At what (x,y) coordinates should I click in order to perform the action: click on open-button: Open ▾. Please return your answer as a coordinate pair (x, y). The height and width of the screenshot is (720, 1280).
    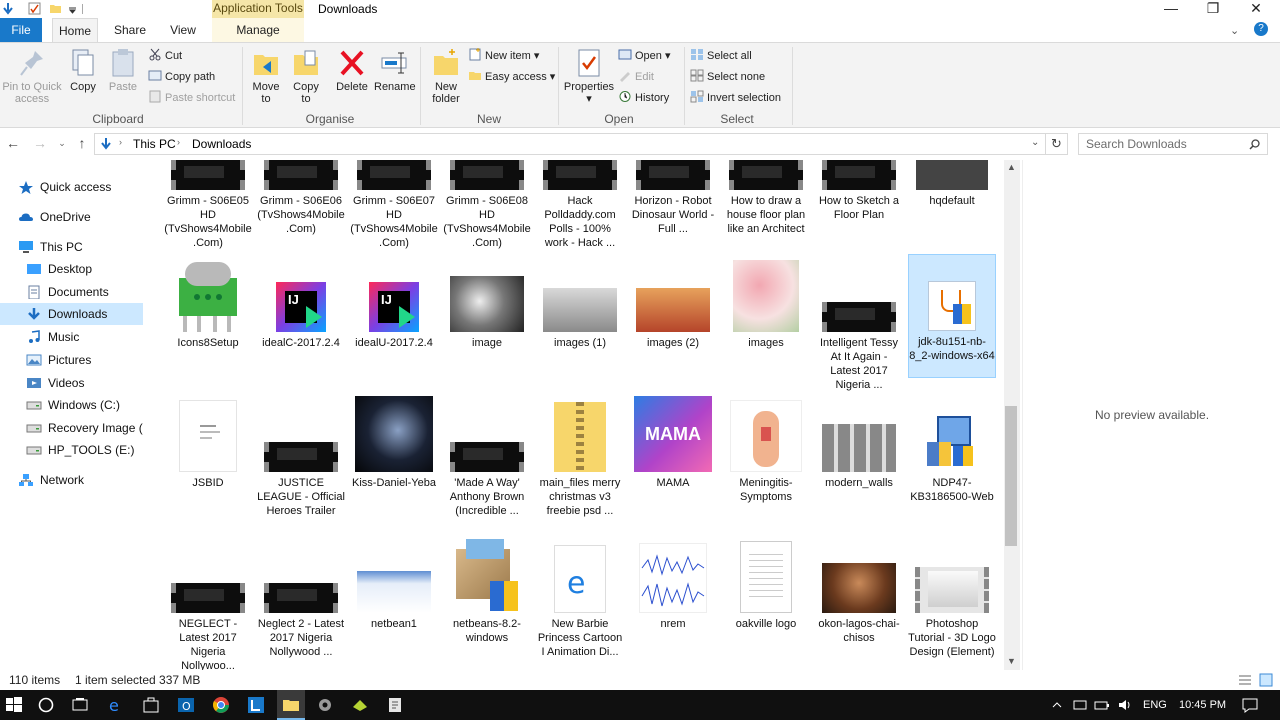
    Looking at the image, I should click on (644, 56).